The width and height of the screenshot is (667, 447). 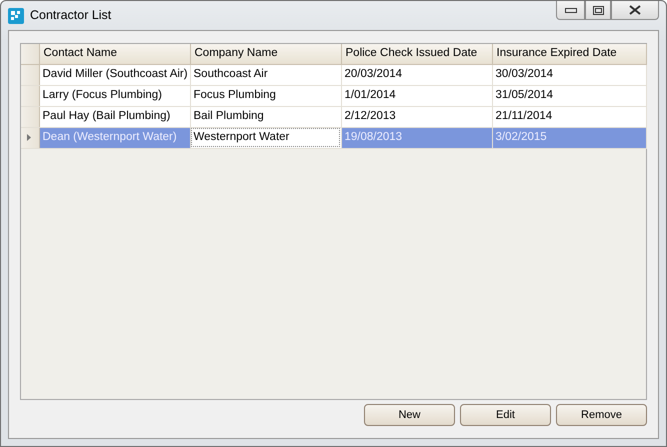 I want to click on table-cell: 3/02/2015, so click(x=569, y=137).